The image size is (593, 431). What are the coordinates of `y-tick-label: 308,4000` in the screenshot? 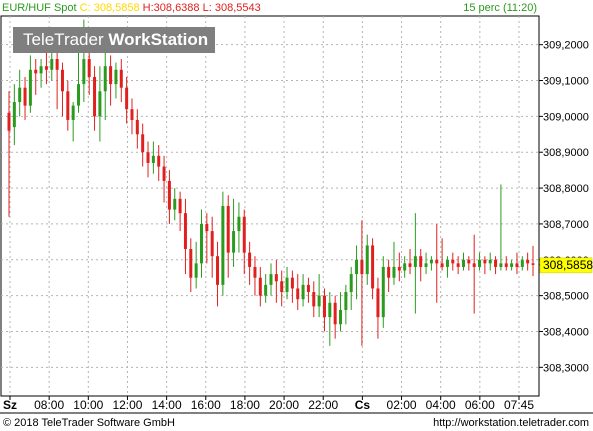 It's located at (566, 332).